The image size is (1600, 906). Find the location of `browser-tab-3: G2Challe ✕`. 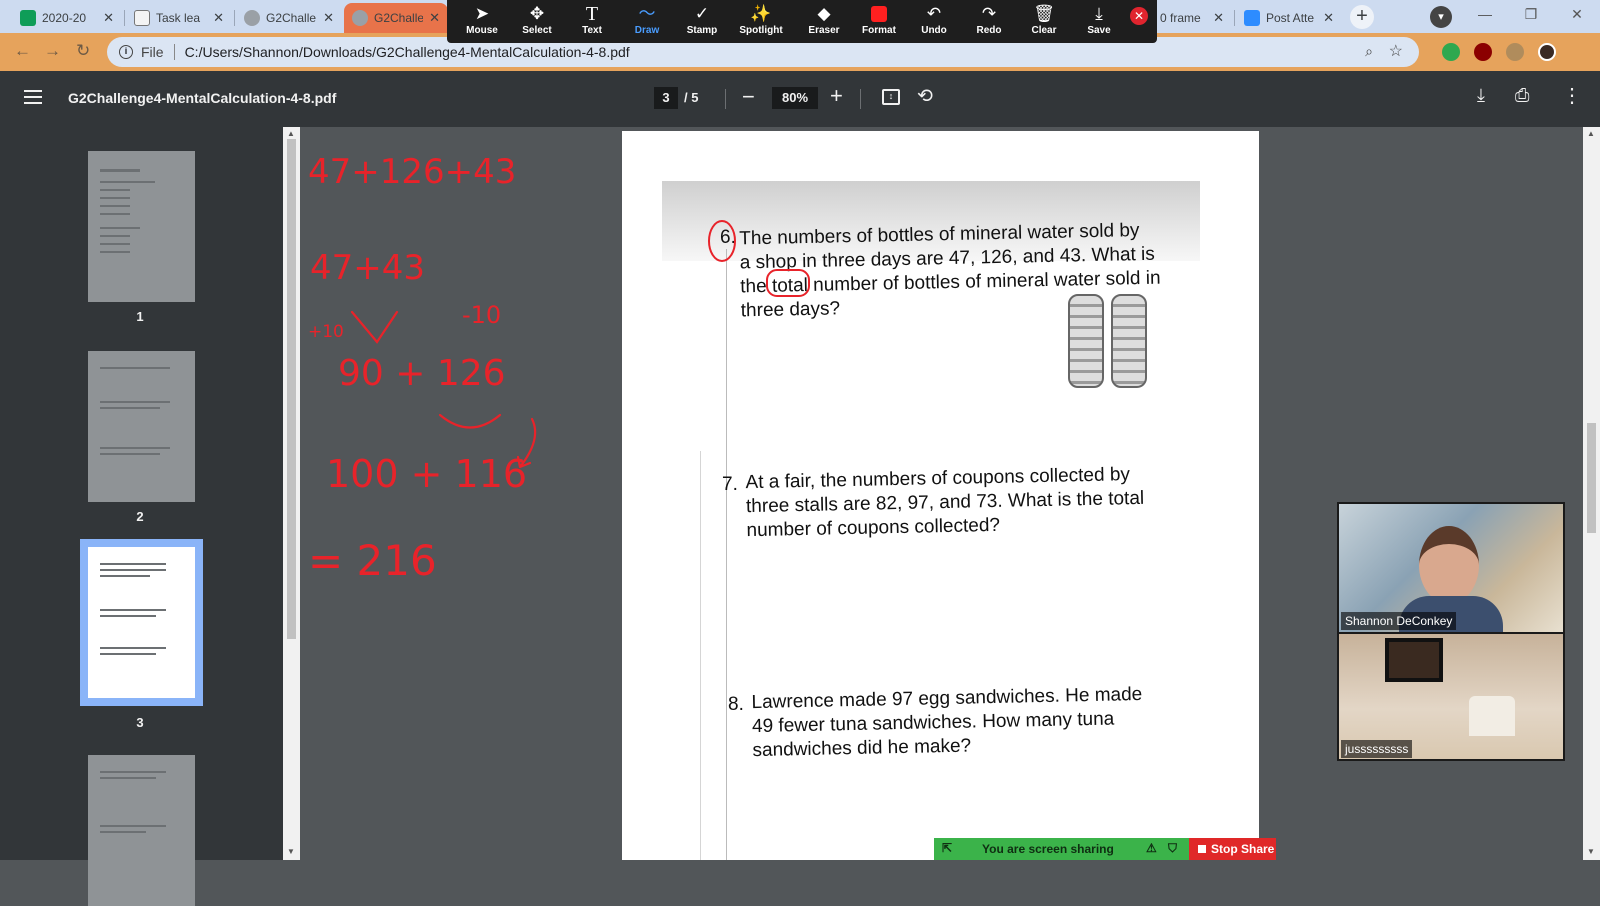

browser-tab-3: G2Challe ✕ is located at coordinates (289, 18).